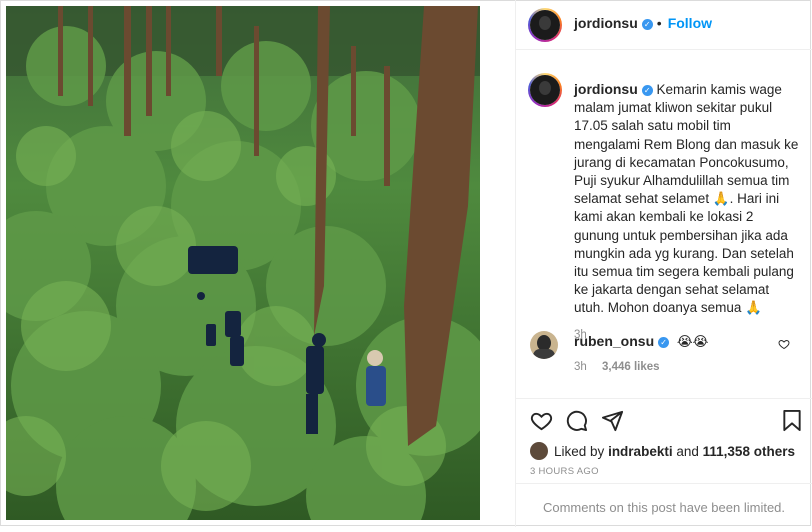 The height and width of the screenshot is (532, 812). What do you see at coordinates (544, 345) in the screenshot?
I see `commenter-avatar` at bounding box center [544, 345].